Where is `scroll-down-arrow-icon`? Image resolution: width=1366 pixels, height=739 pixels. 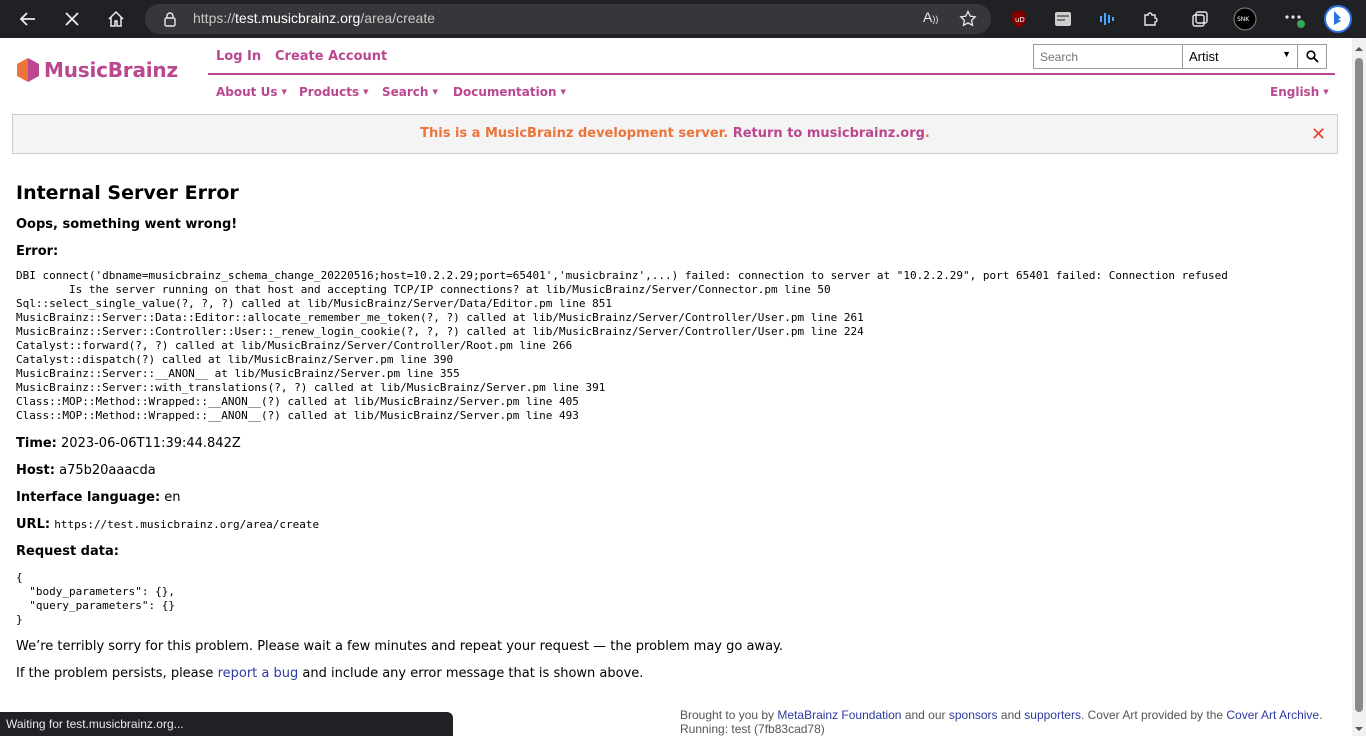 scroll-down-arrow-icon is located at coordinates (1359, 726).